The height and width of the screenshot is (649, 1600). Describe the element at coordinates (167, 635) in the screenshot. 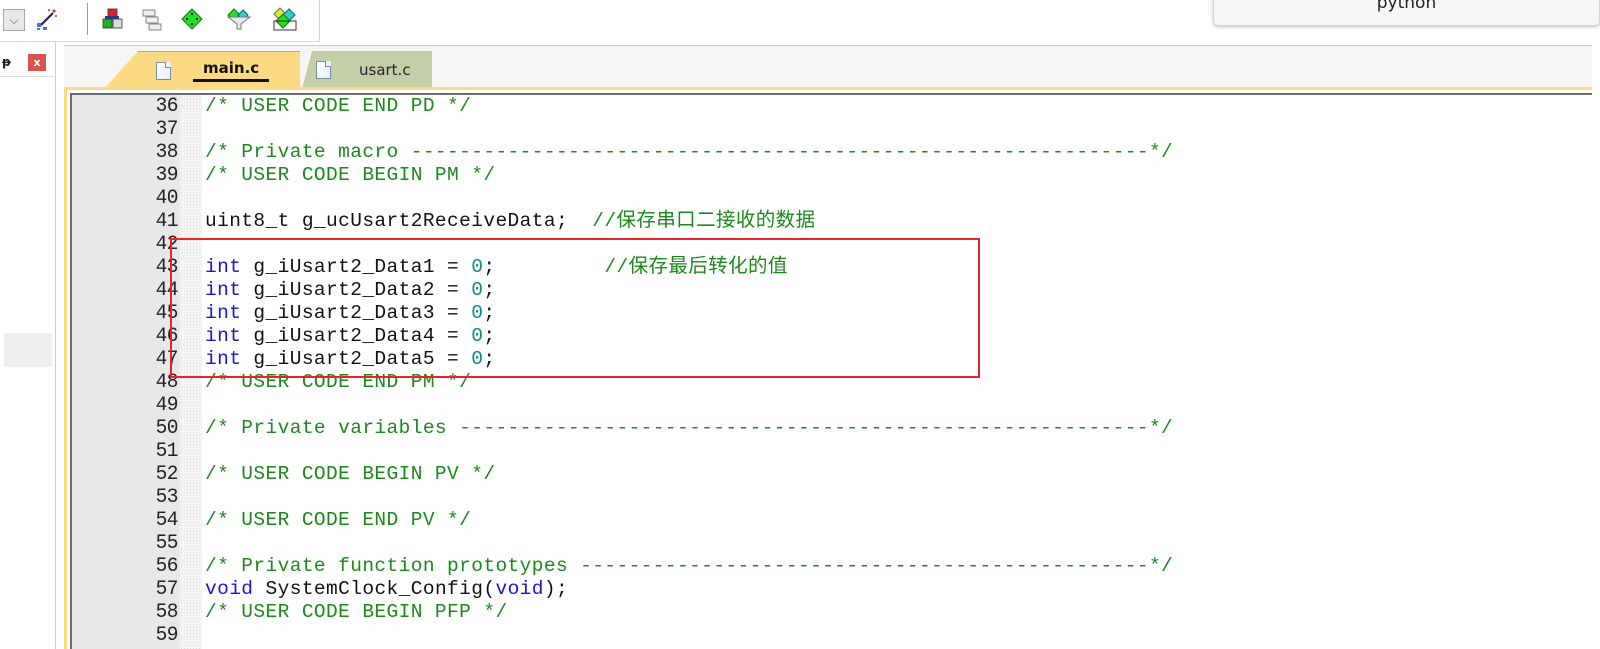

I see `line-number: 59` at that location.